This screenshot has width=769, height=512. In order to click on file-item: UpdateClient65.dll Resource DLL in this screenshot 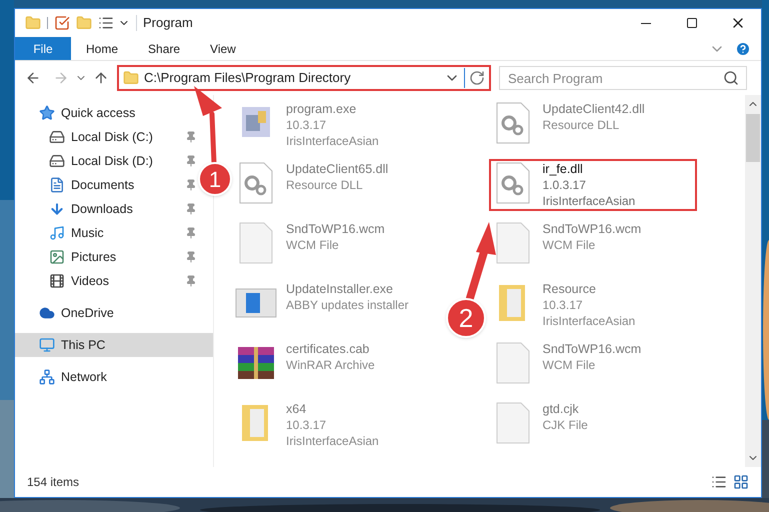, I will do `click(314, 183)`.